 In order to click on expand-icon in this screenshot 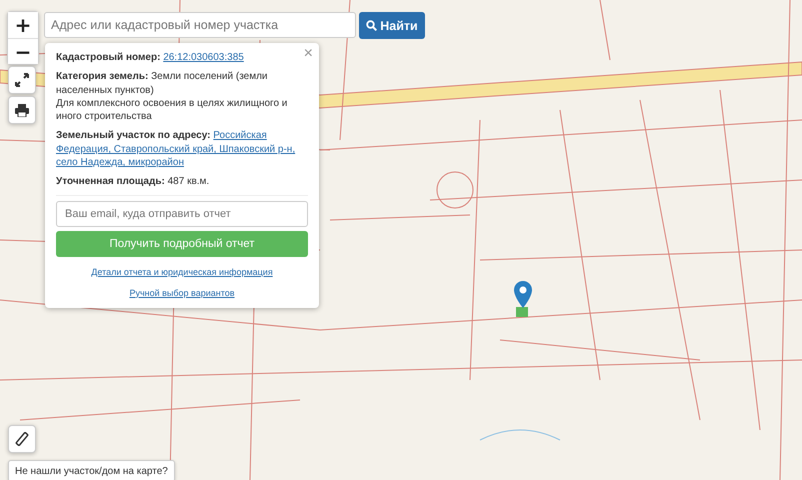, I will do `click(22, 80)`.